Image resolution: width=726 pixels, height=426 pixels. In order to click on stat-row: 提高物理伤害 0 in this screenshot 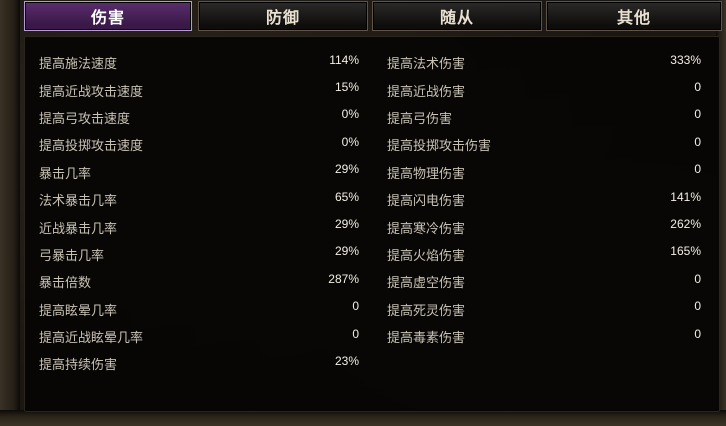, I will do `click(544, 172)`.